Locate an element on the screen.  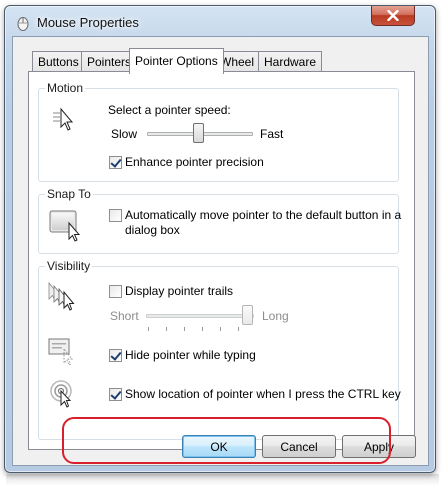
snap-to-icon is located at coordinates (65, 226).